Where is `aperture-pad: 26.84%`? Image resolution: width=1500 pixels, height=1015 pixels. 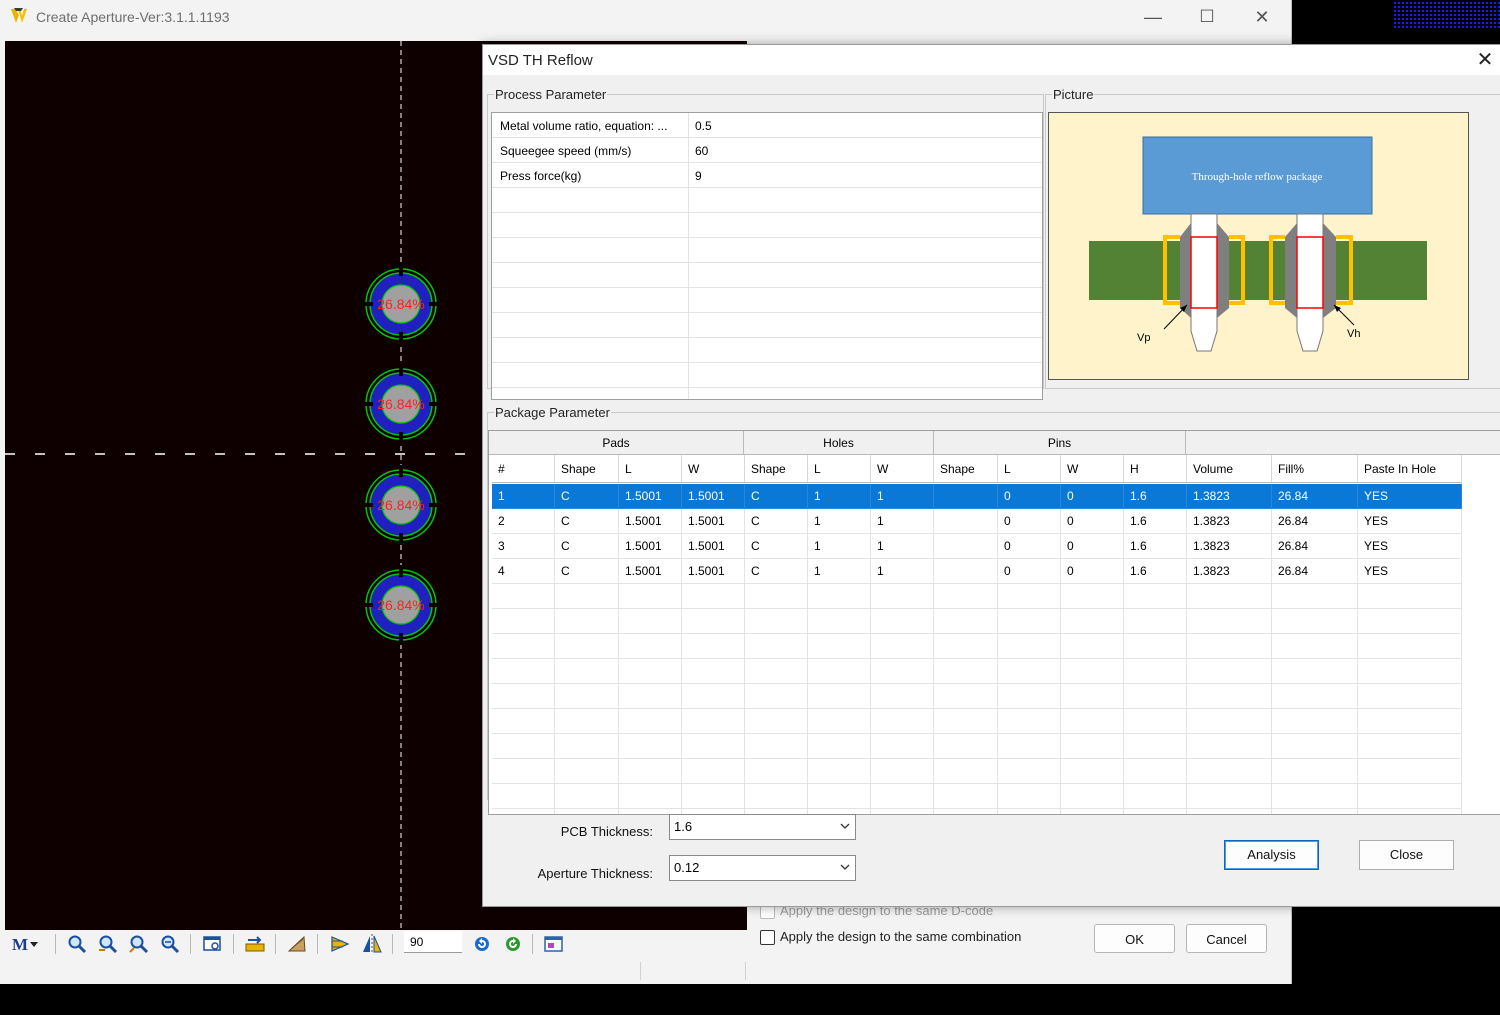 aperture-pad: 26.84% is located at coordinates (401, 505).